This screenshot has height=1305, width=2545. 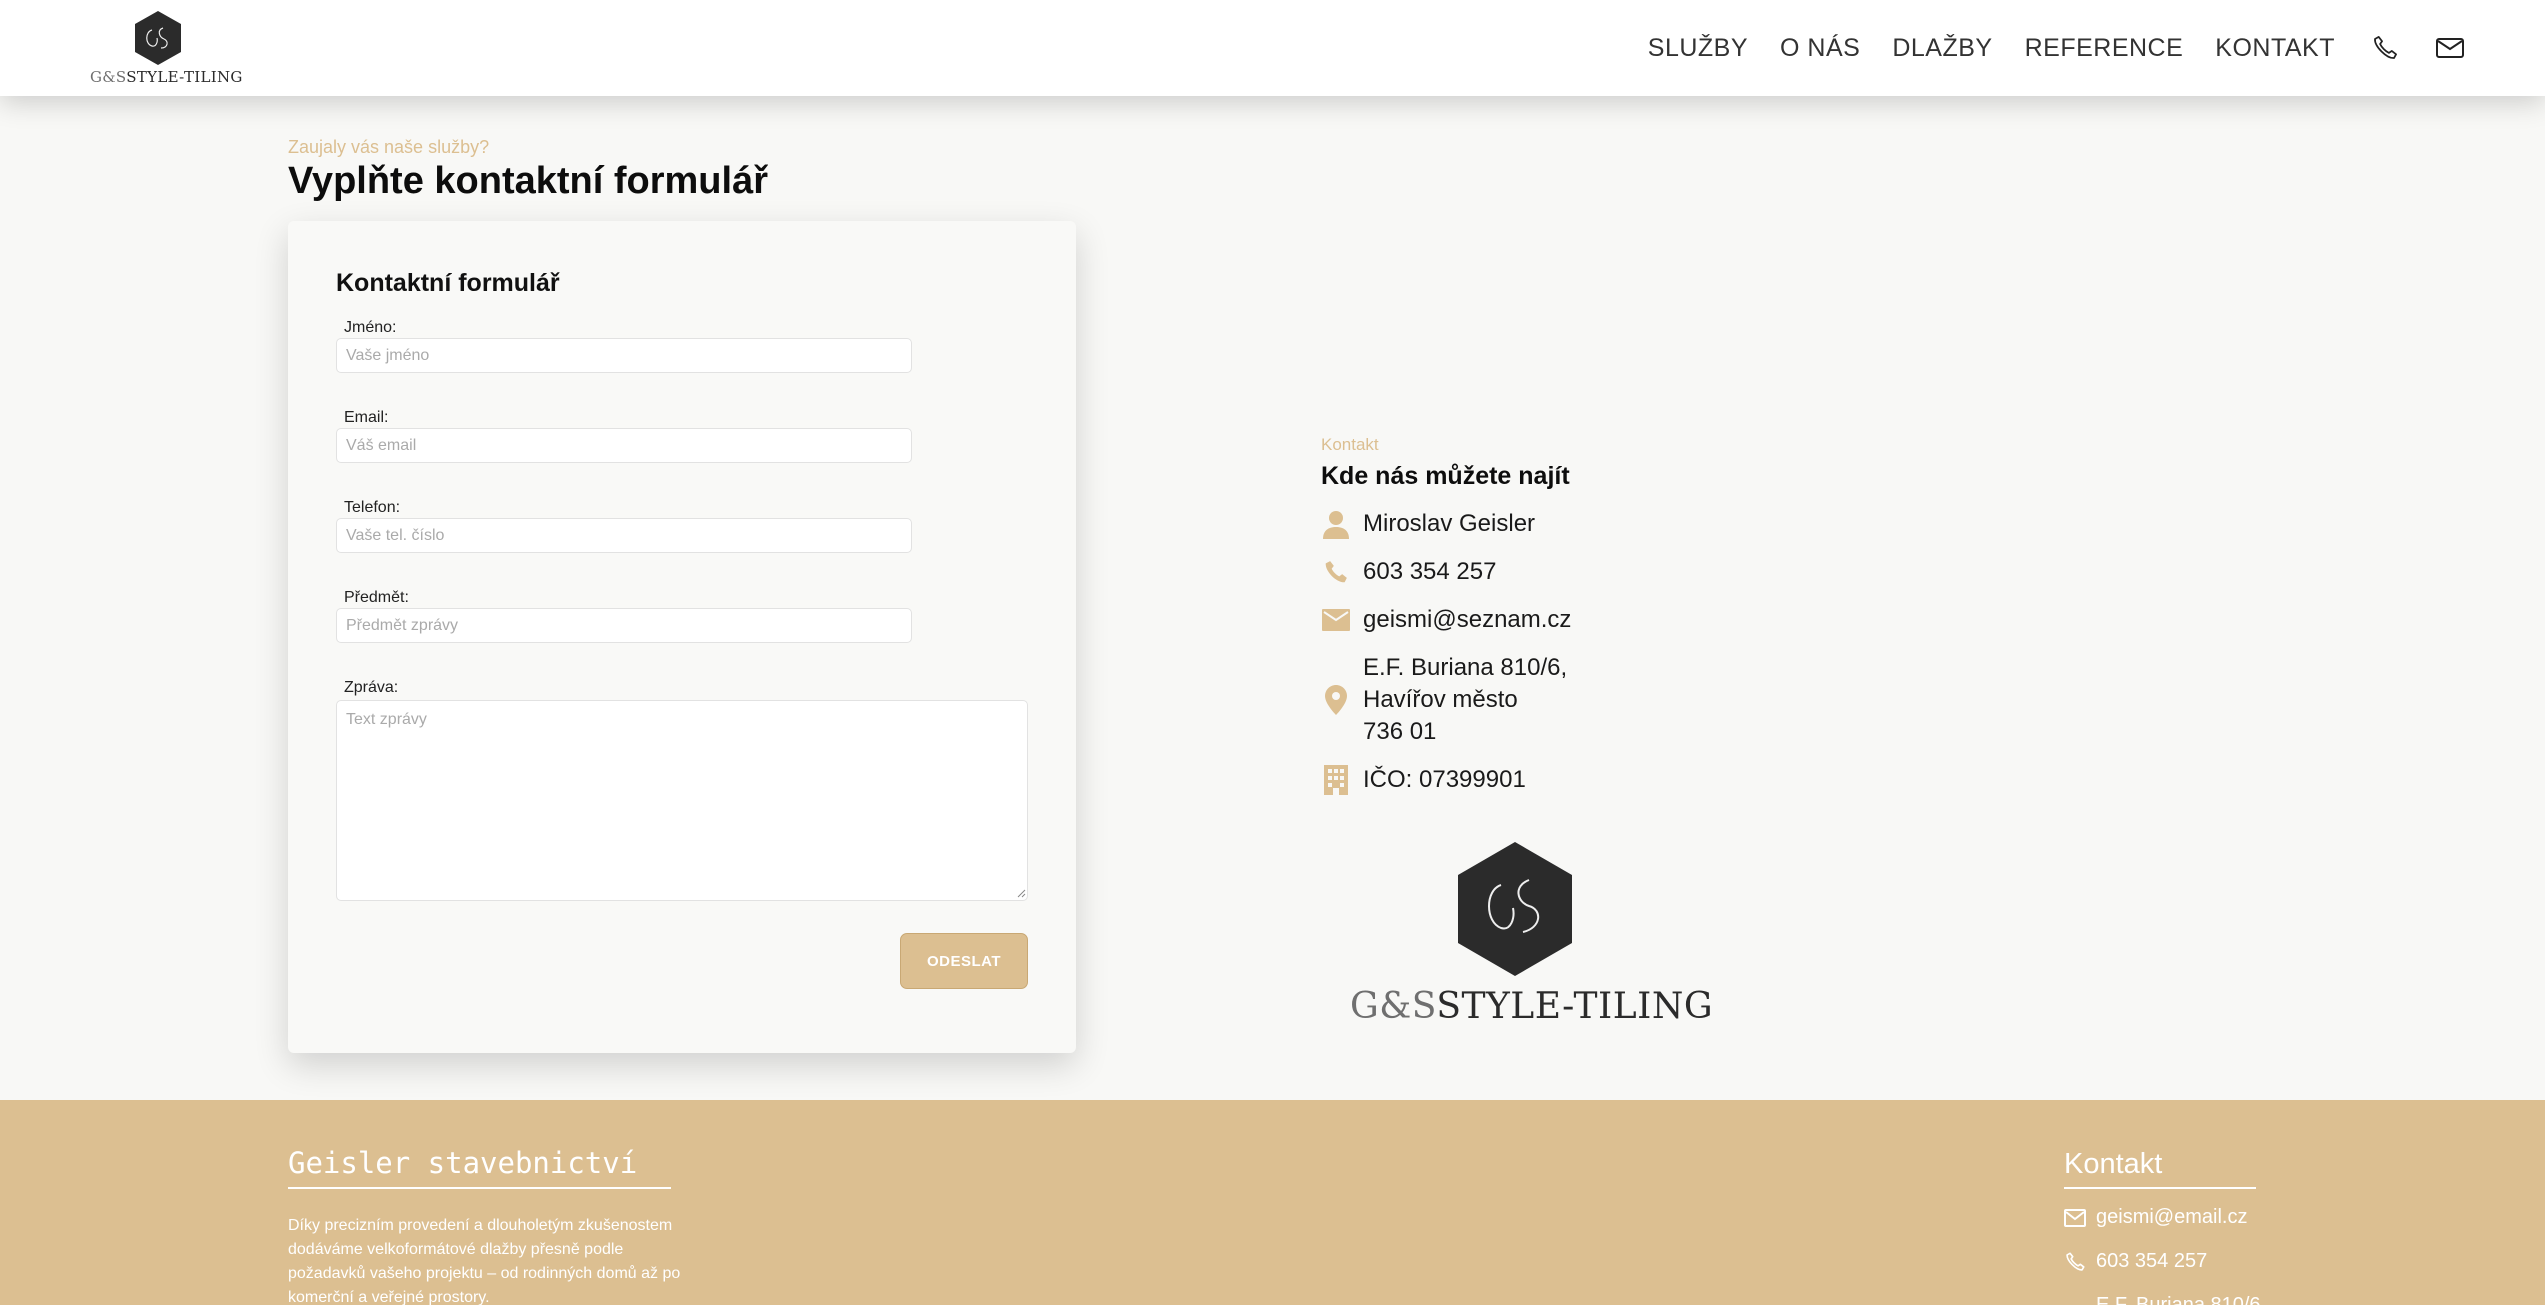 I want to click on footer-email-row: geismi@email.cz, so click(x=2155, y=1217).